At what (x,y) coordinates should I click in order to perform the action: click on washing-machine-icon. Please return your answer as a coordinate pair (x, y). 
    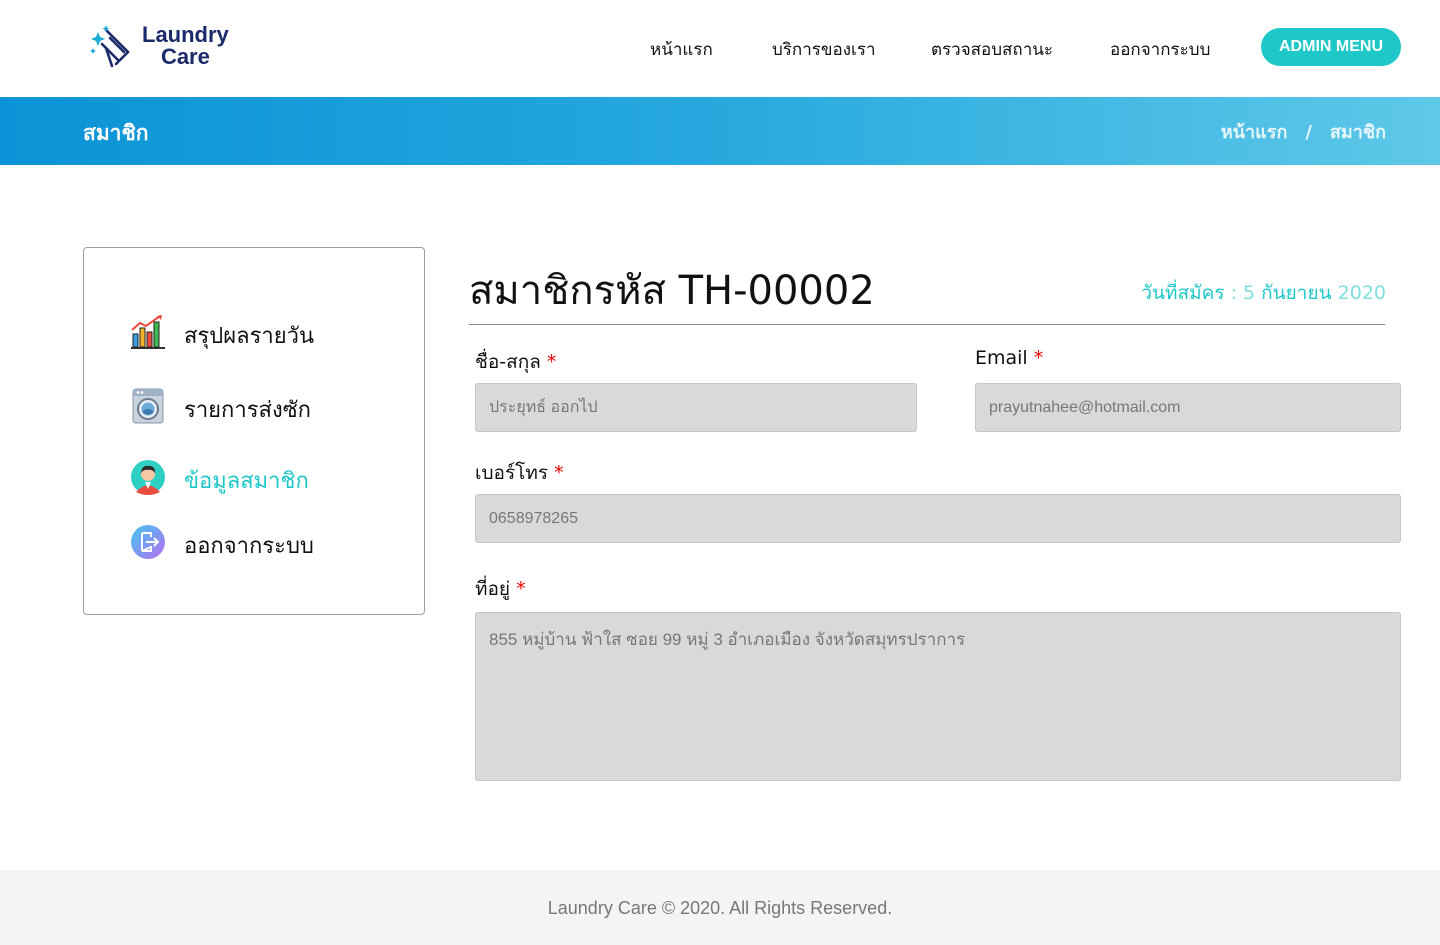
    Looking at the image, I should click on (148, 406).